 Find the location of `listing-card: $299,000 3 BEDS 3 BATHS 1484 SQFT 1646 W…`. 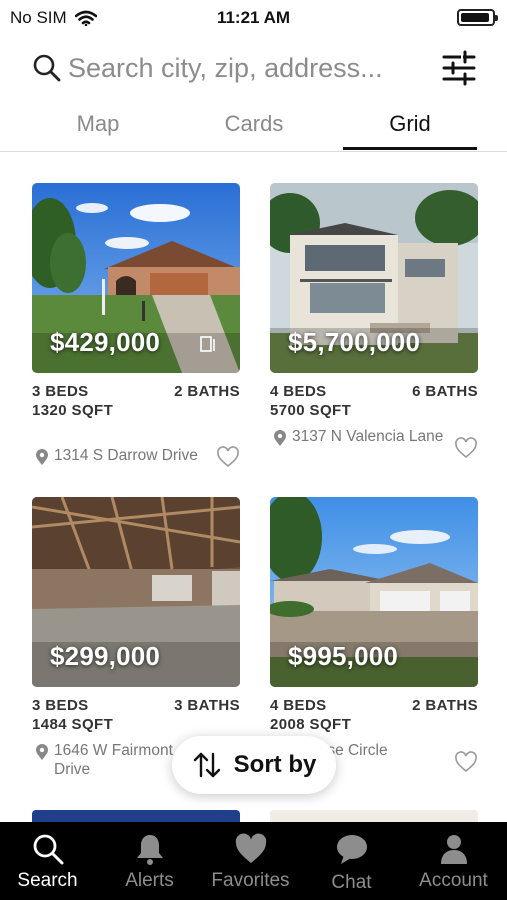

listing-card: $299,000 3 BEDS 3 BATHS 1484 SQFT 1646 W… is located at coordinates (136, 637).